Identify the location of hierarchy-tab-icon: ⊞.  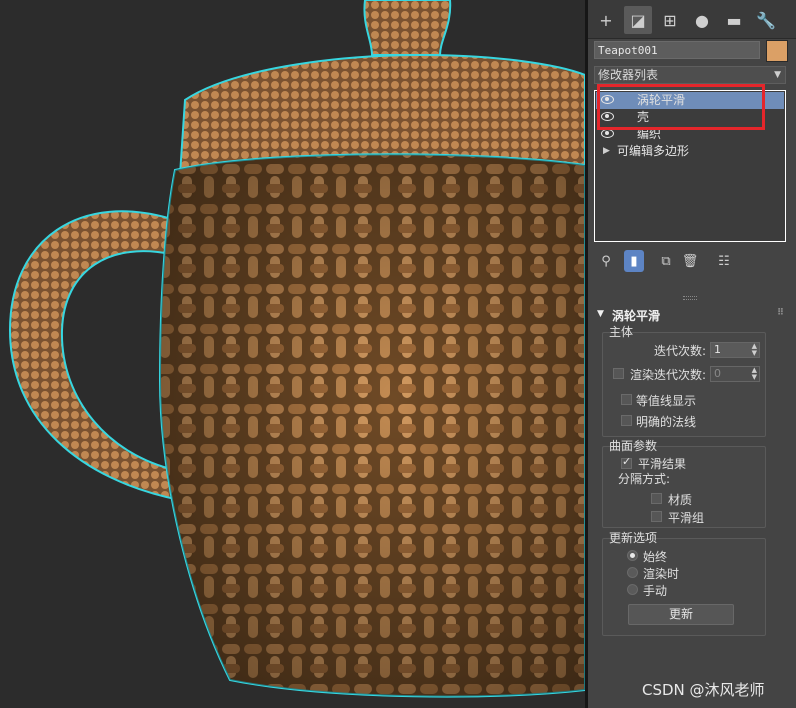
(670, 20).